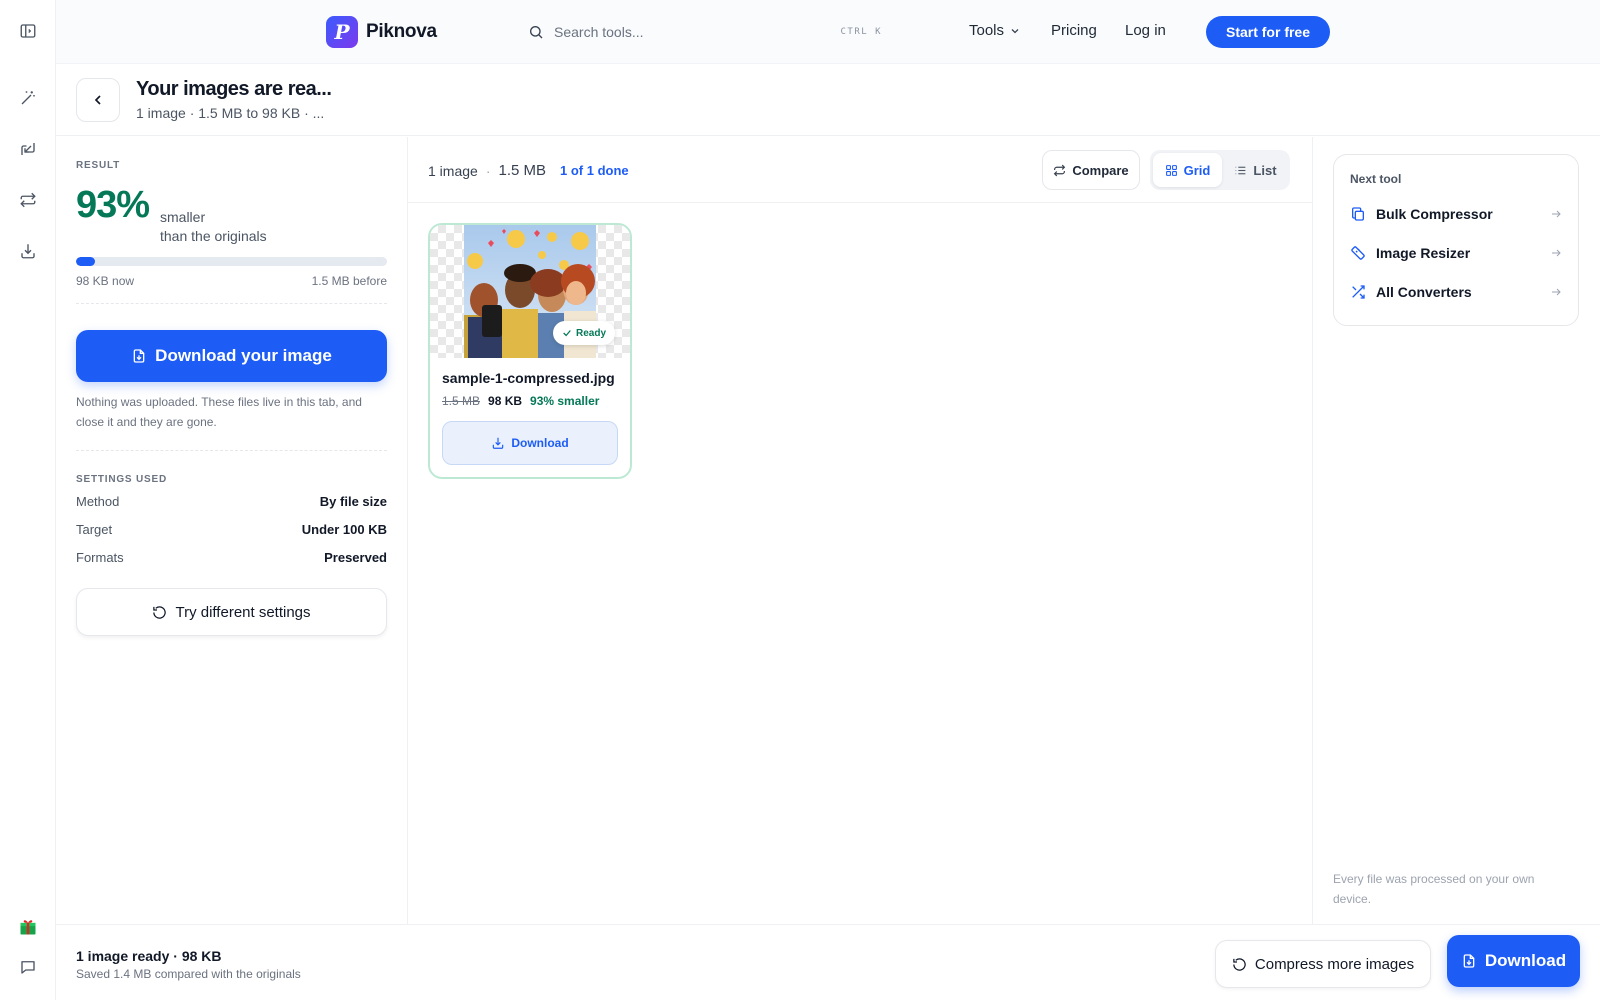  I want to click on file-download-button: Download, so click(530, 443).